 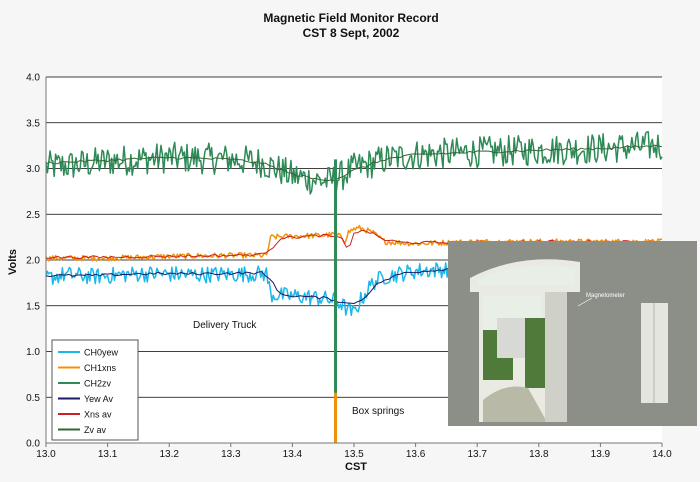 I want to click on y-tick-label-7: 3.5, so click(x=33, y=123).